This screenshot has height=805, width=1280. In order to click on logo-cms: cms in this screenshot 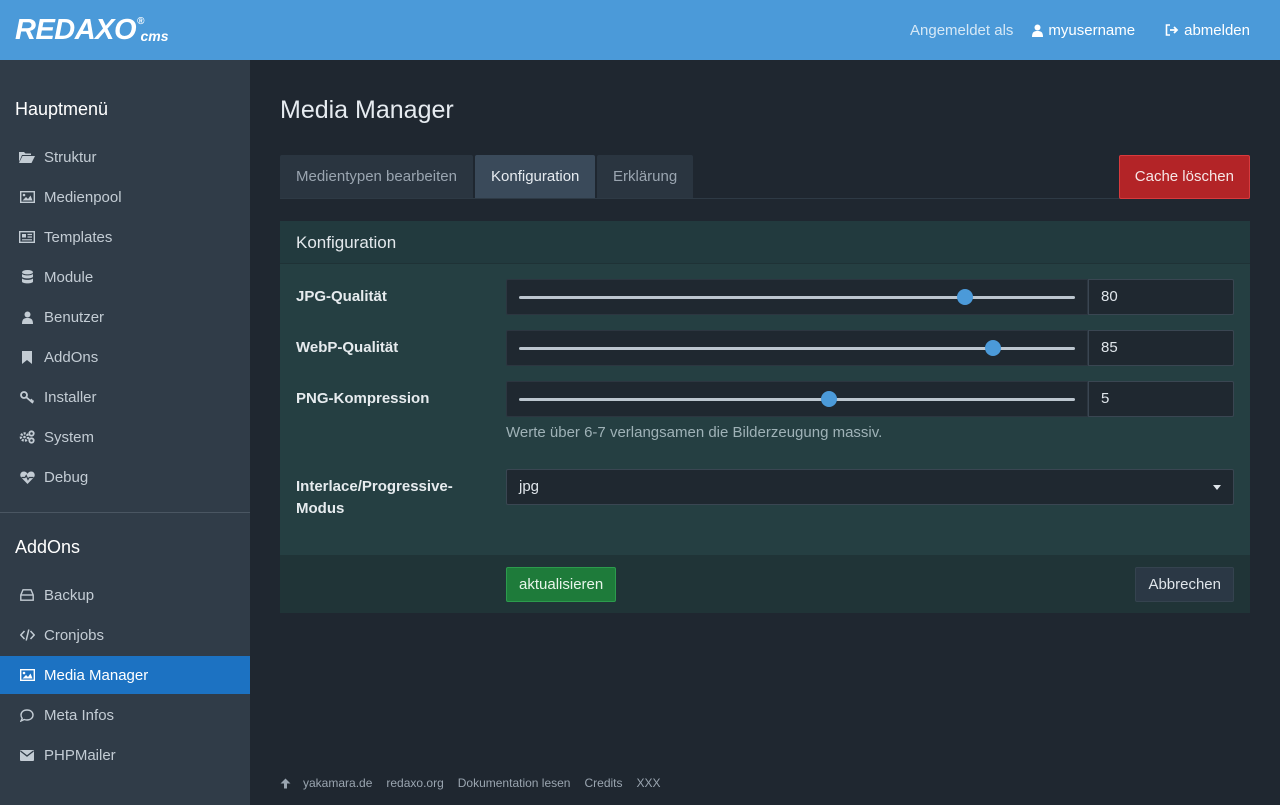, I will do `click(154, 36)`.